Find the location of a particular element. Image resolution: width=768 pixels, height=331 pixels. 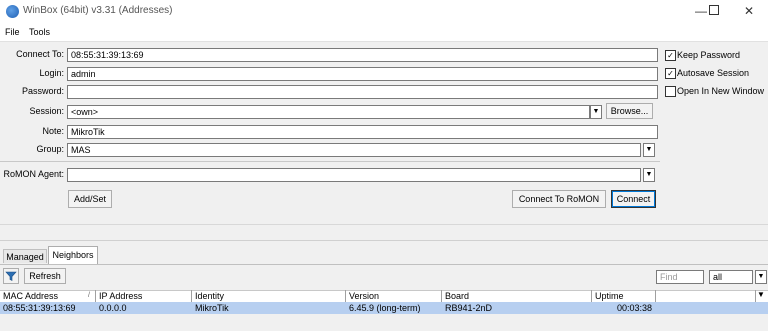

group-label: Group: is located at coordinates (50, 149).